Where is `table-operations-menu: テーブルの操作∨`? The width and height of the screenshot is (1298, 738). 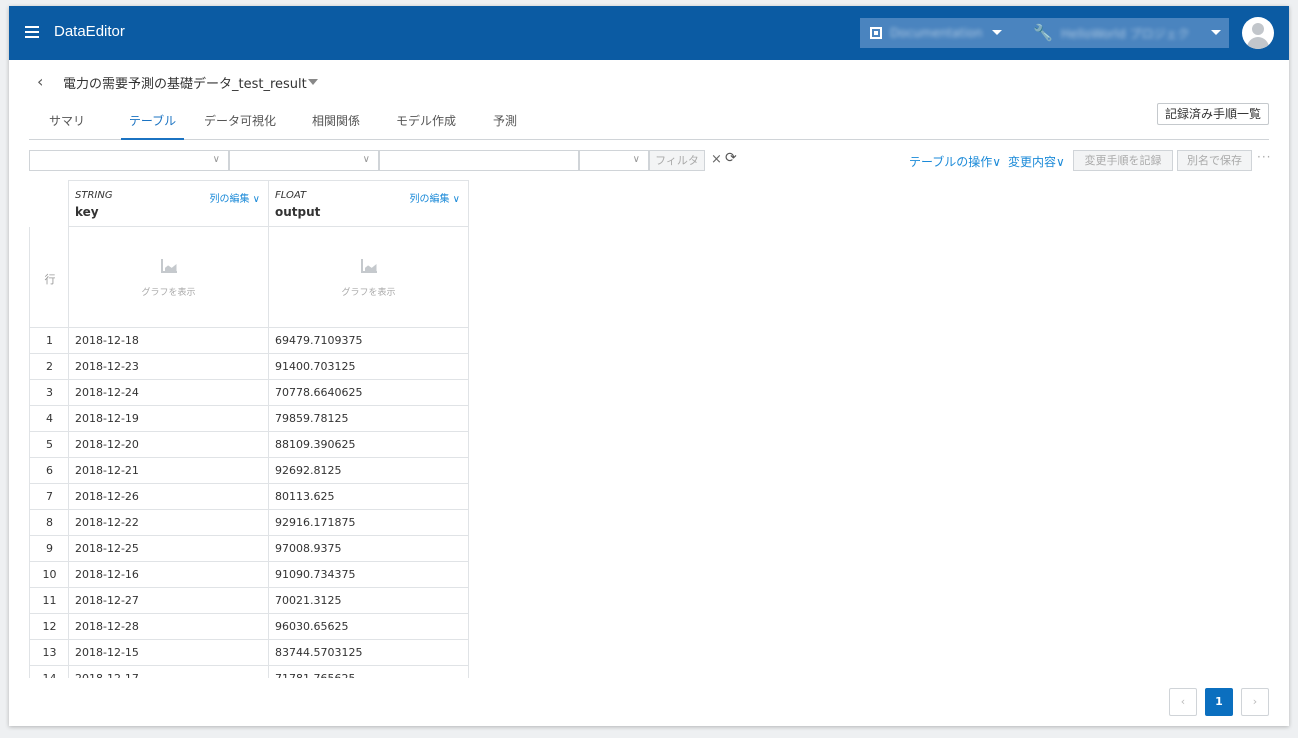 table-operations-menu: テーブルの操作∨ is located at coordinates (955, 161).